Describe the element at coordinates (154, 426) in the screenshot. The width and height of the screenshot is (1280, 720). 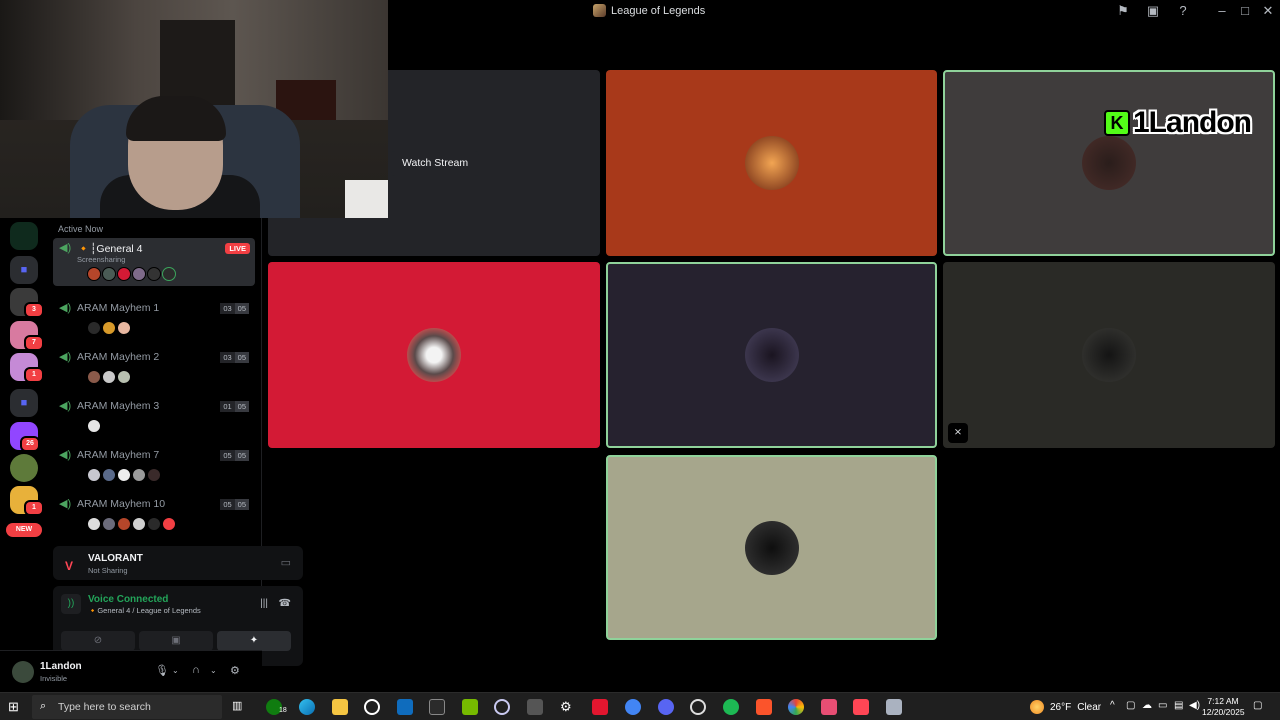
I see `channel-avatars` at that location.